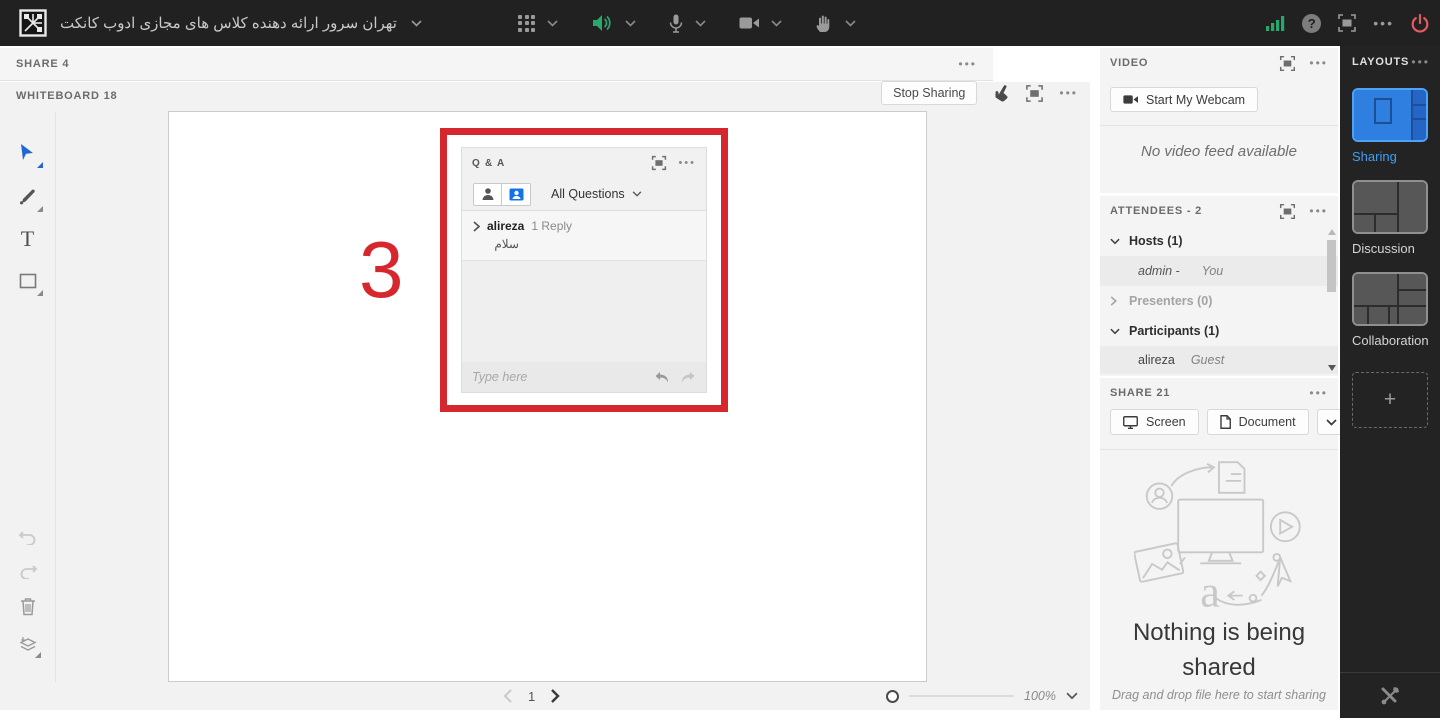 The width and height of the screenshot is (1440, 718). I want to click on video-pod-header: VIDEO •••, so click(1219, 63).